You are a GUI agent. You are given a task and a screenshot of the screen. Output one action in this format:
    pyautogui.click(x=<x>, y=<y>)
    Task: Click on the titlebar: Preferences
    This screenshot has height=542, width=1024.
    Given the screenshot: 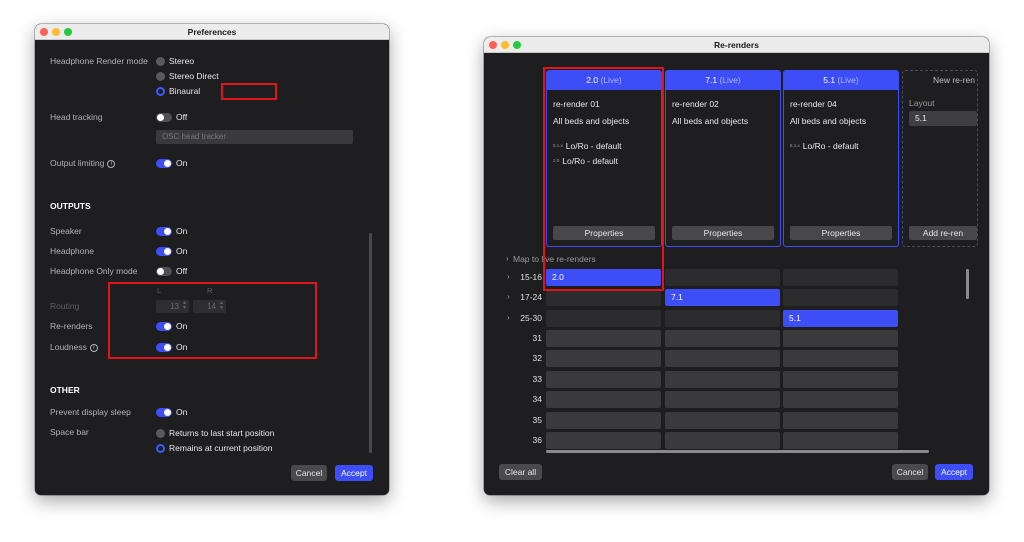 What is the action you would take?
    pyautogui.click(x=212, y=32)
    